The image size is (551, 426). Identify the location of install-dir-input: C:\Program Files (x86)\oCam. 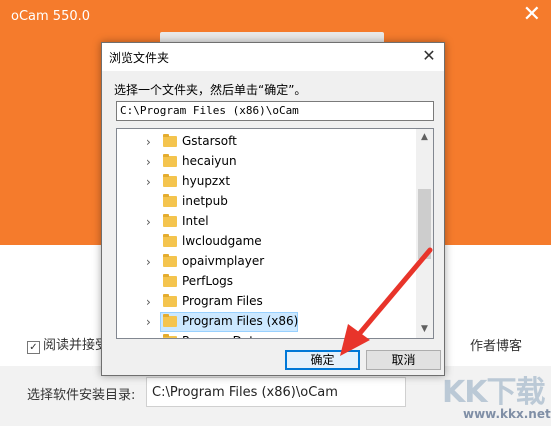
(276, 392).